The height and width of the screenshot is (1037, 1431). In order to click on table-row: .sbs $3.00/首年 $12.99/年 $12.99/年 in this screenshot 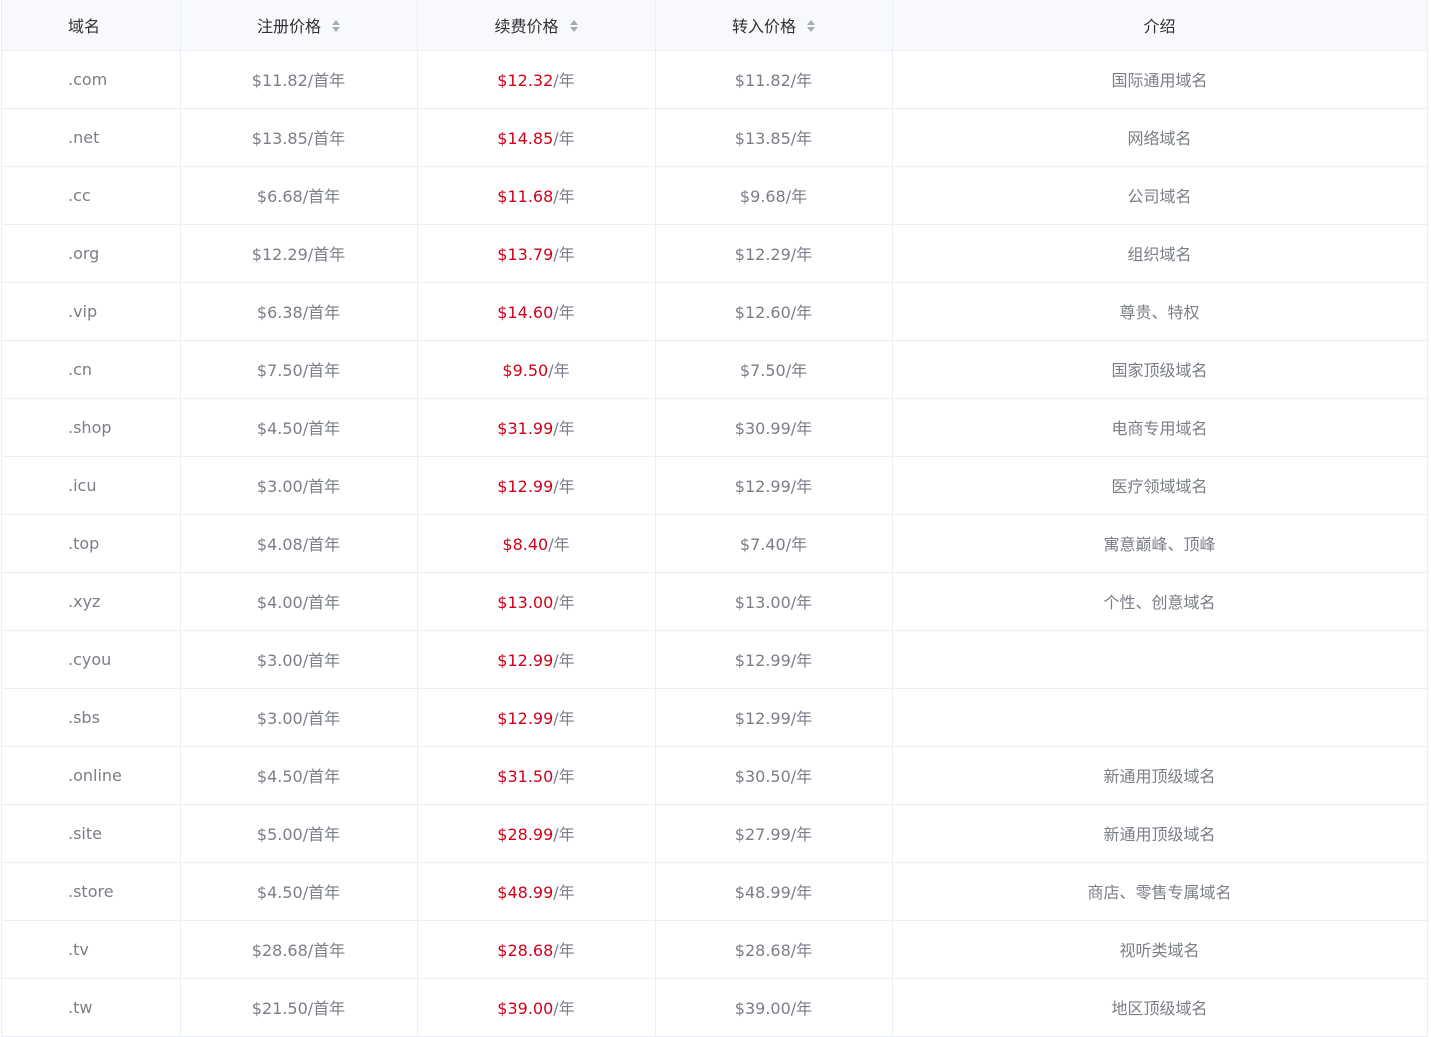, I will do `click(715, 717)`.